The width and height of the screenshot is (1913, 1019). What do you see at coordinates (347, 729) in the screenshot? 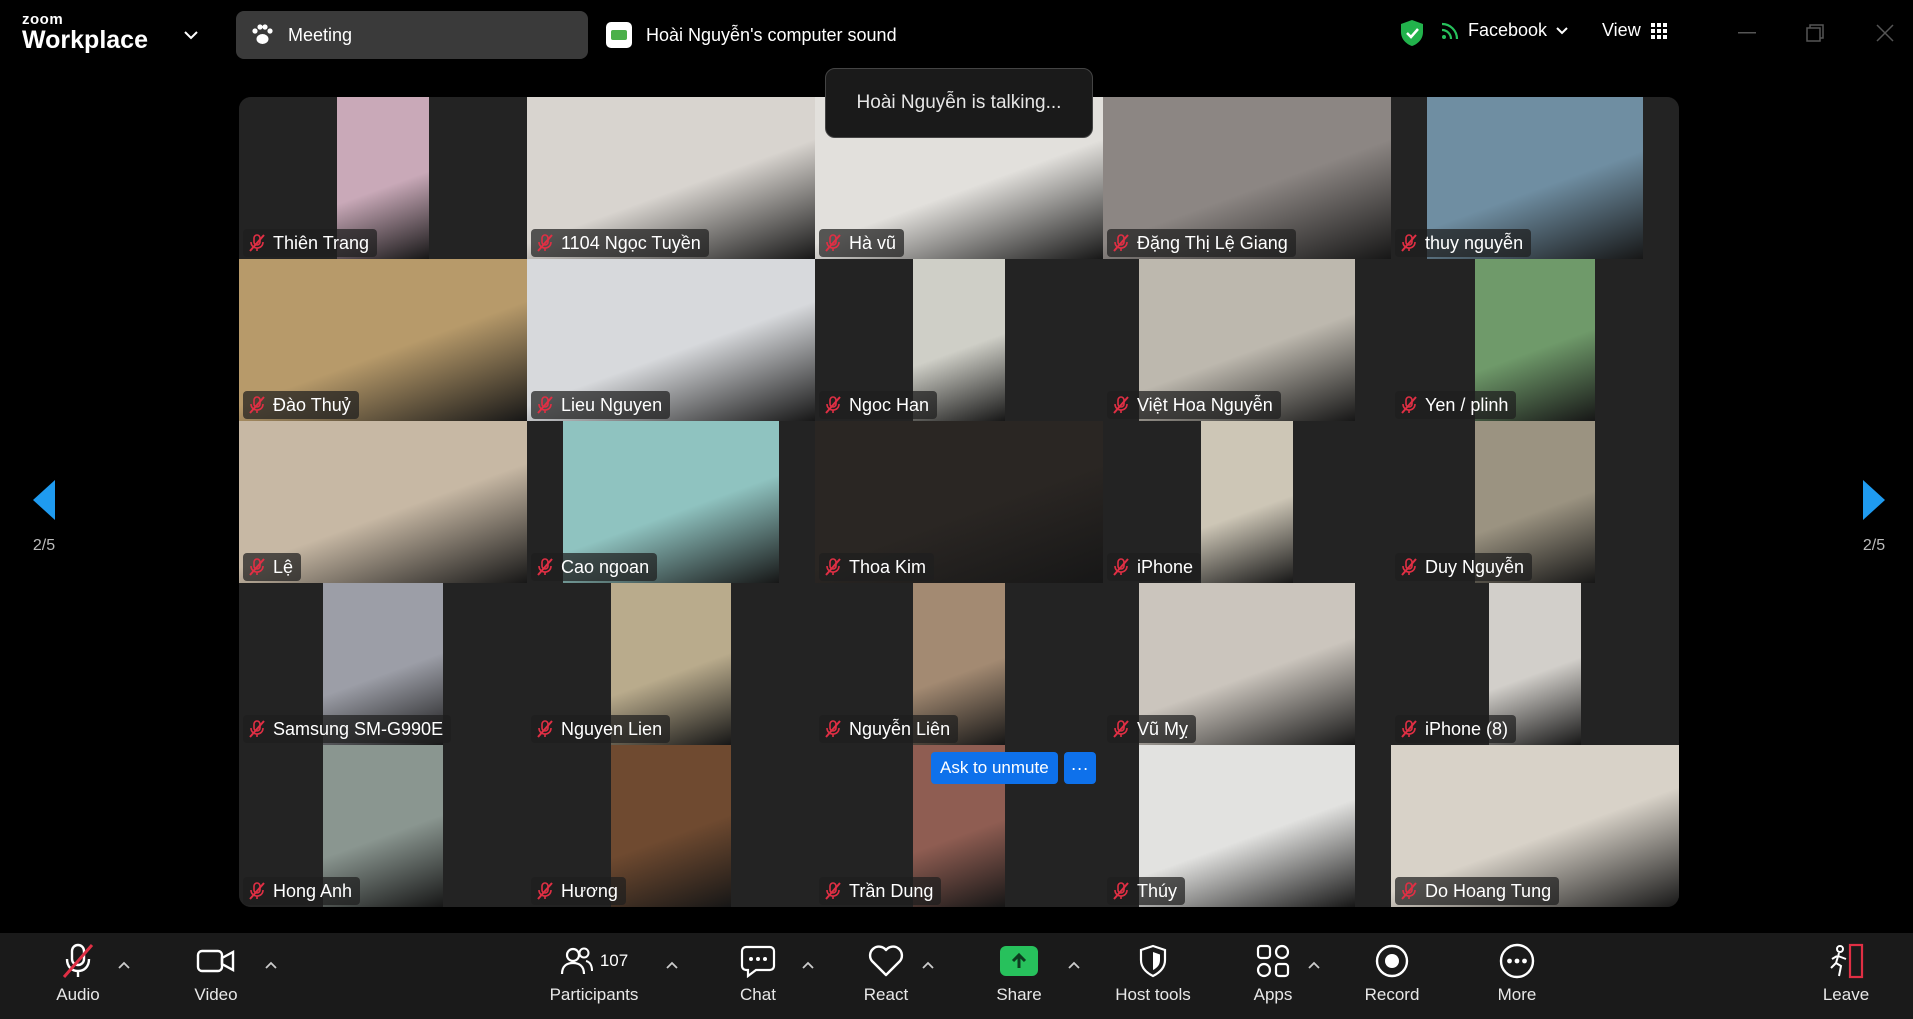
I see `participant-name-tag: Samsung SM-G990E` at bounding box center [347, 729].